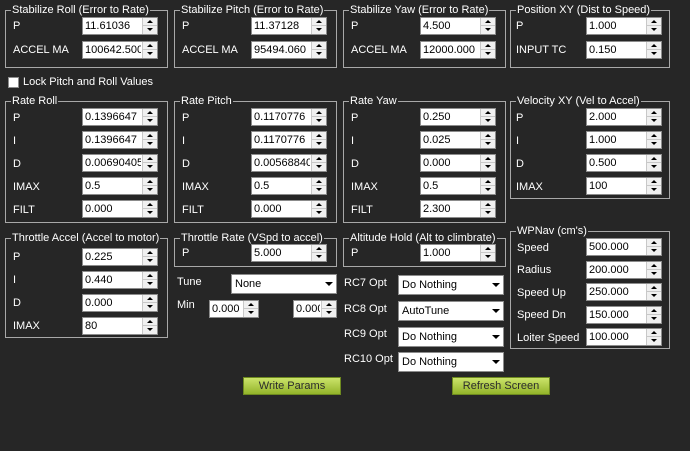 The image size is (690, 451). Describe the element at coordinates (289, 253) in the screenshot. I see `throttle-rate-p-spinner: 5.000` at that location.